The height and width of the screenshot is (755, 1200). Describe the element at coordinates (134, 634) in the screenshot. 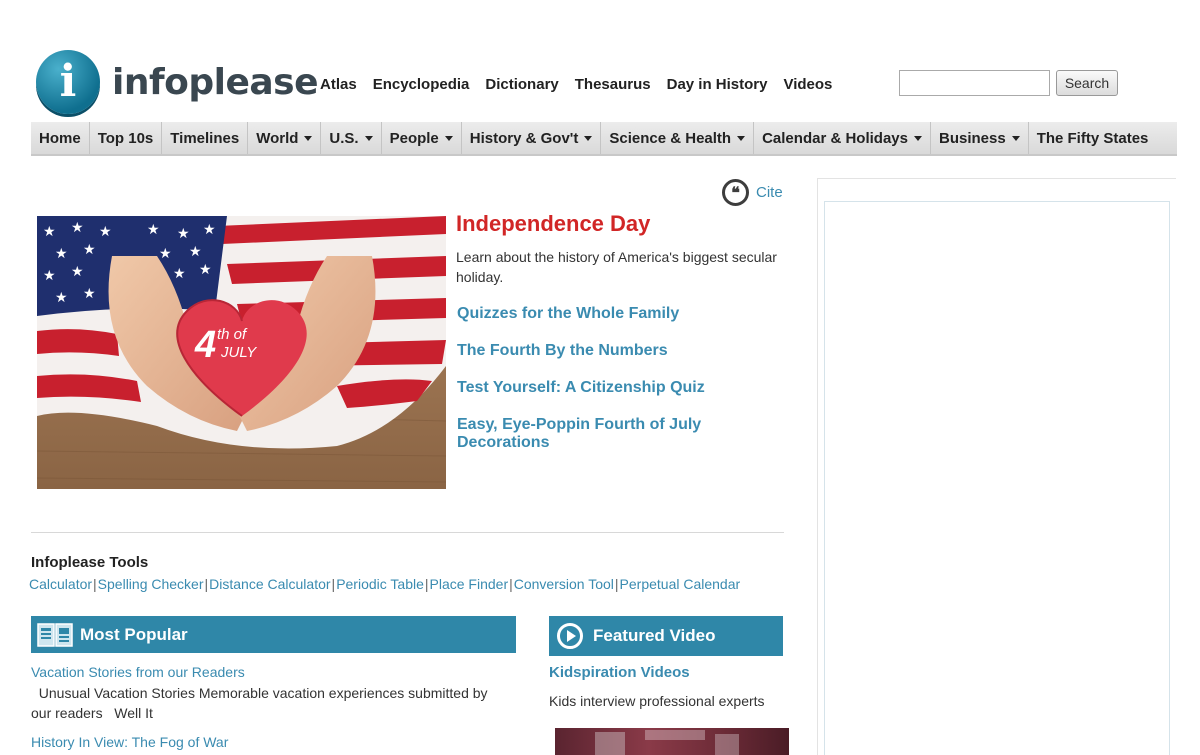

I see `most-popular-title: Most Popular` at that location.